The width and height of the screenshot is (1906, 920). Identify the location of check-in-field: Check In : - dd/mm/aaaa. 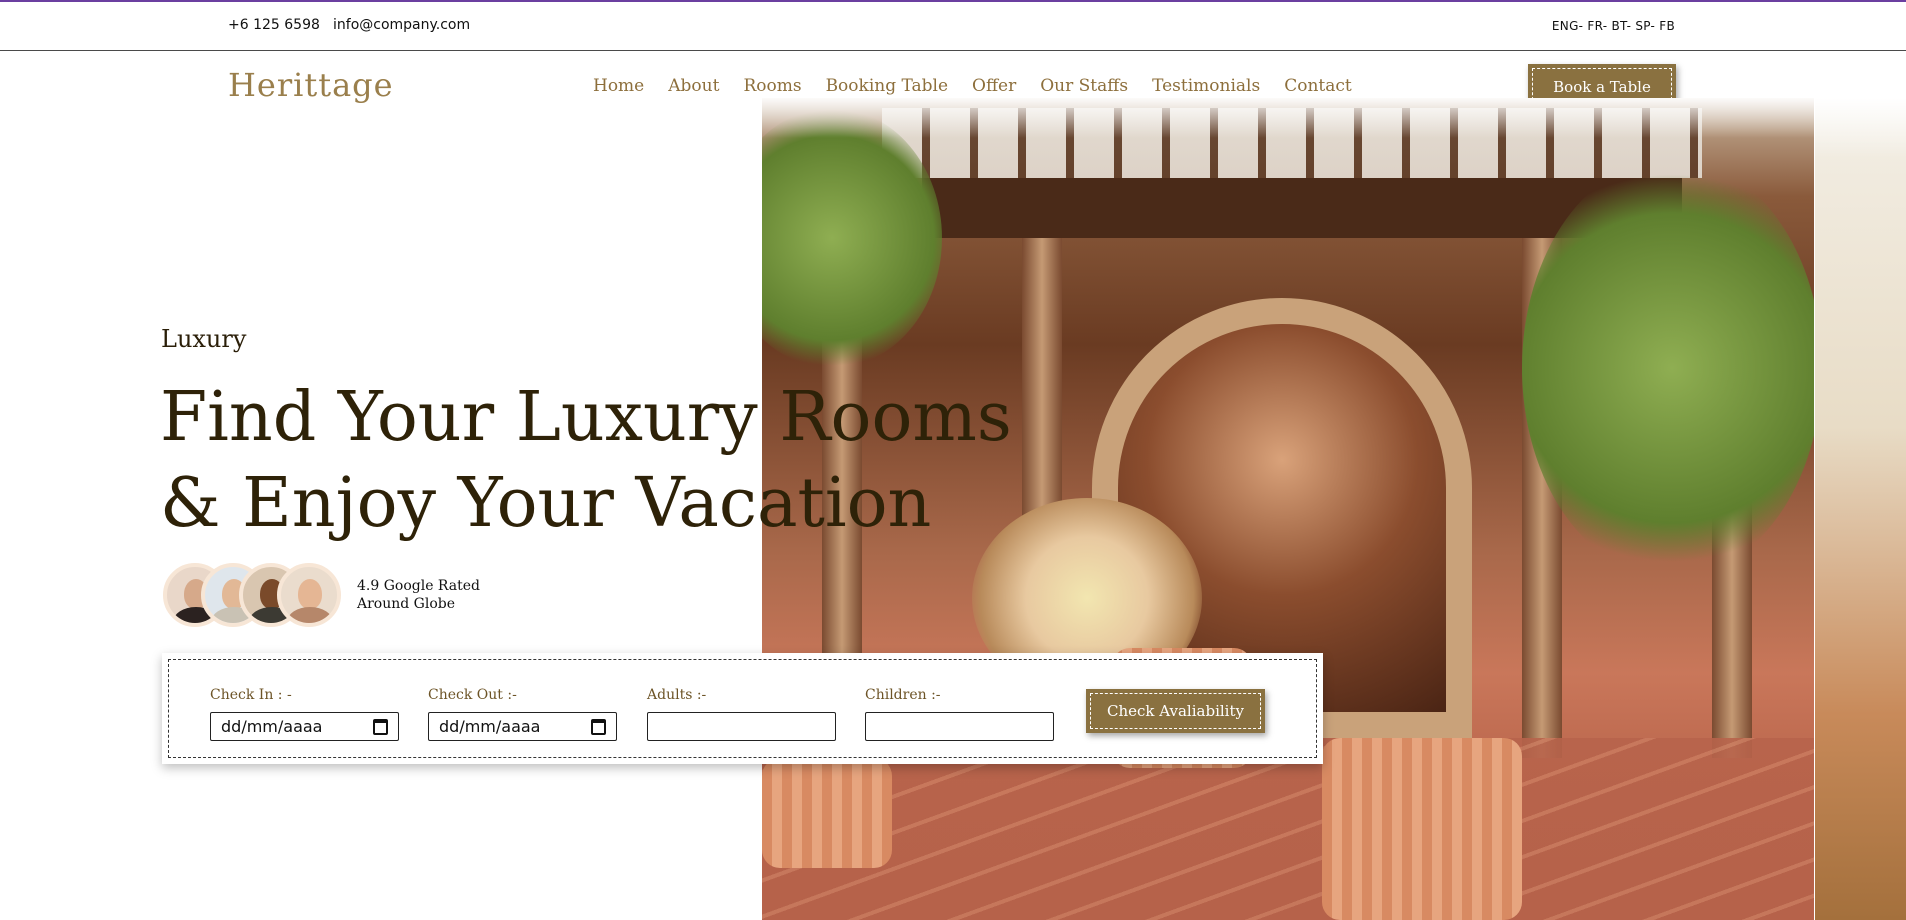
(304, 714).